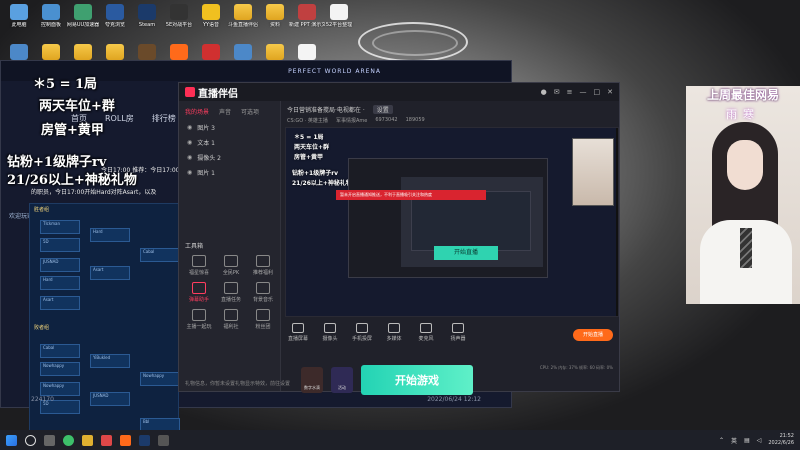 The width and height of the screenshot is (800, 450). Describe the element at coordinates (238, 384) in the screenshot. I see `gift-status-text: 礼物信息，你暂未设置礼物显示特效，前往设置` at that location.